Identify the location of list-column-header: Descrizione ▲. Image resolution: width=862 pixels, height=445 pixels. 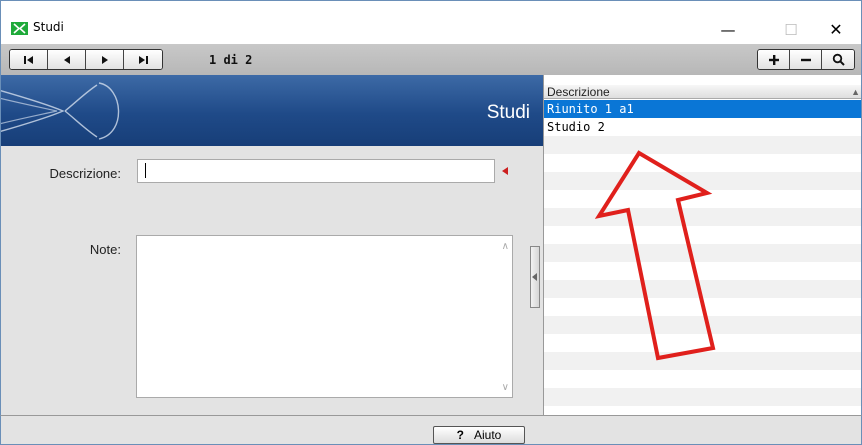
(702, 92).